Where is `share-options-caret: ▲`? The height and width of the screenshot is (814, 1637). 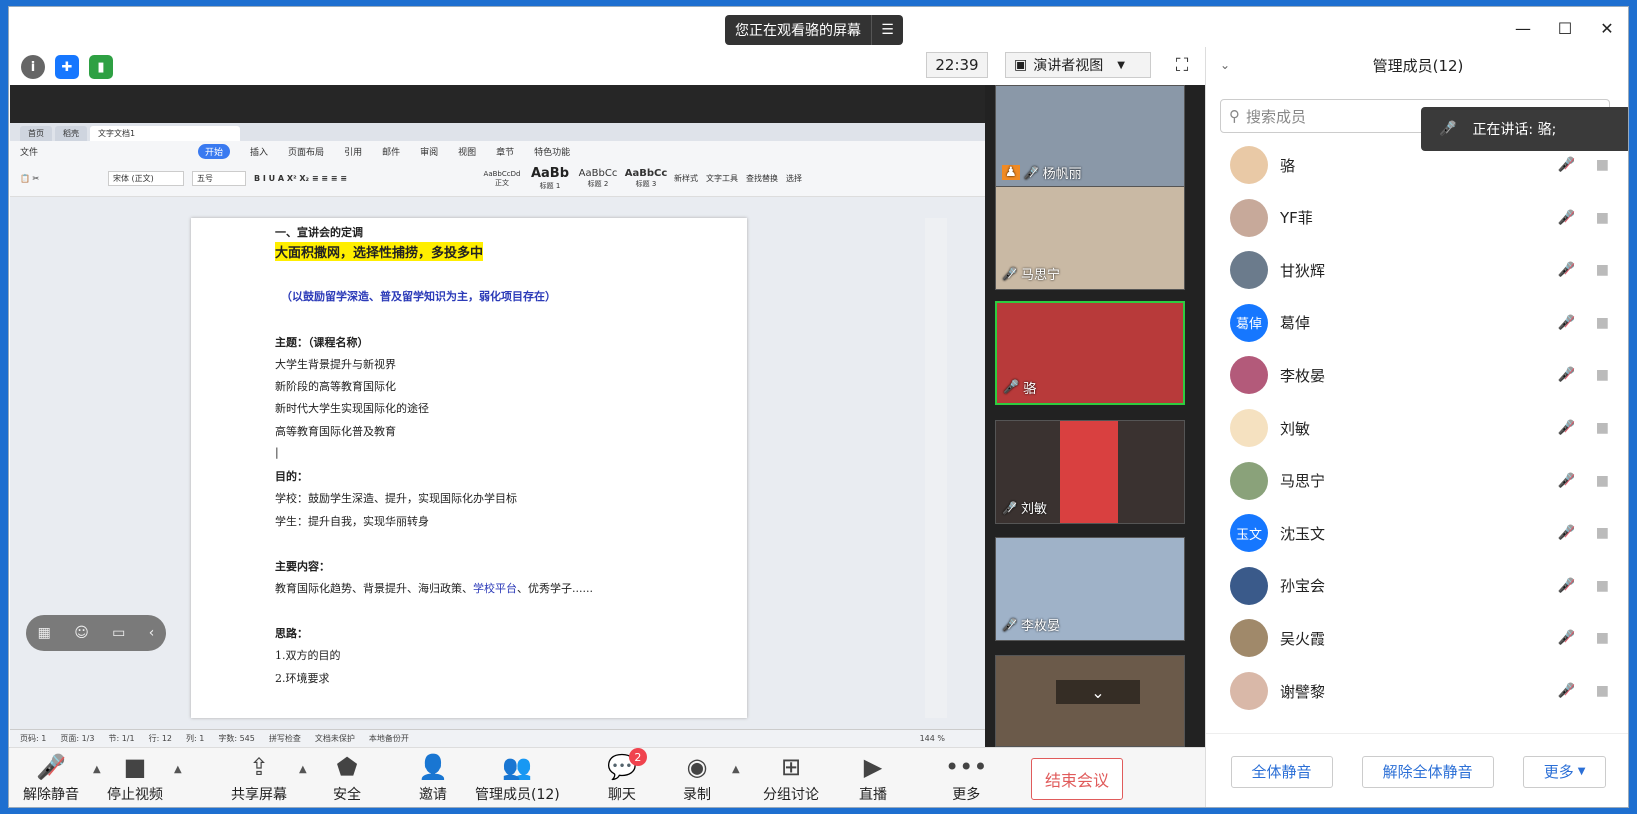 share-options-caret: ▲ is located at coordinates (303, 769).